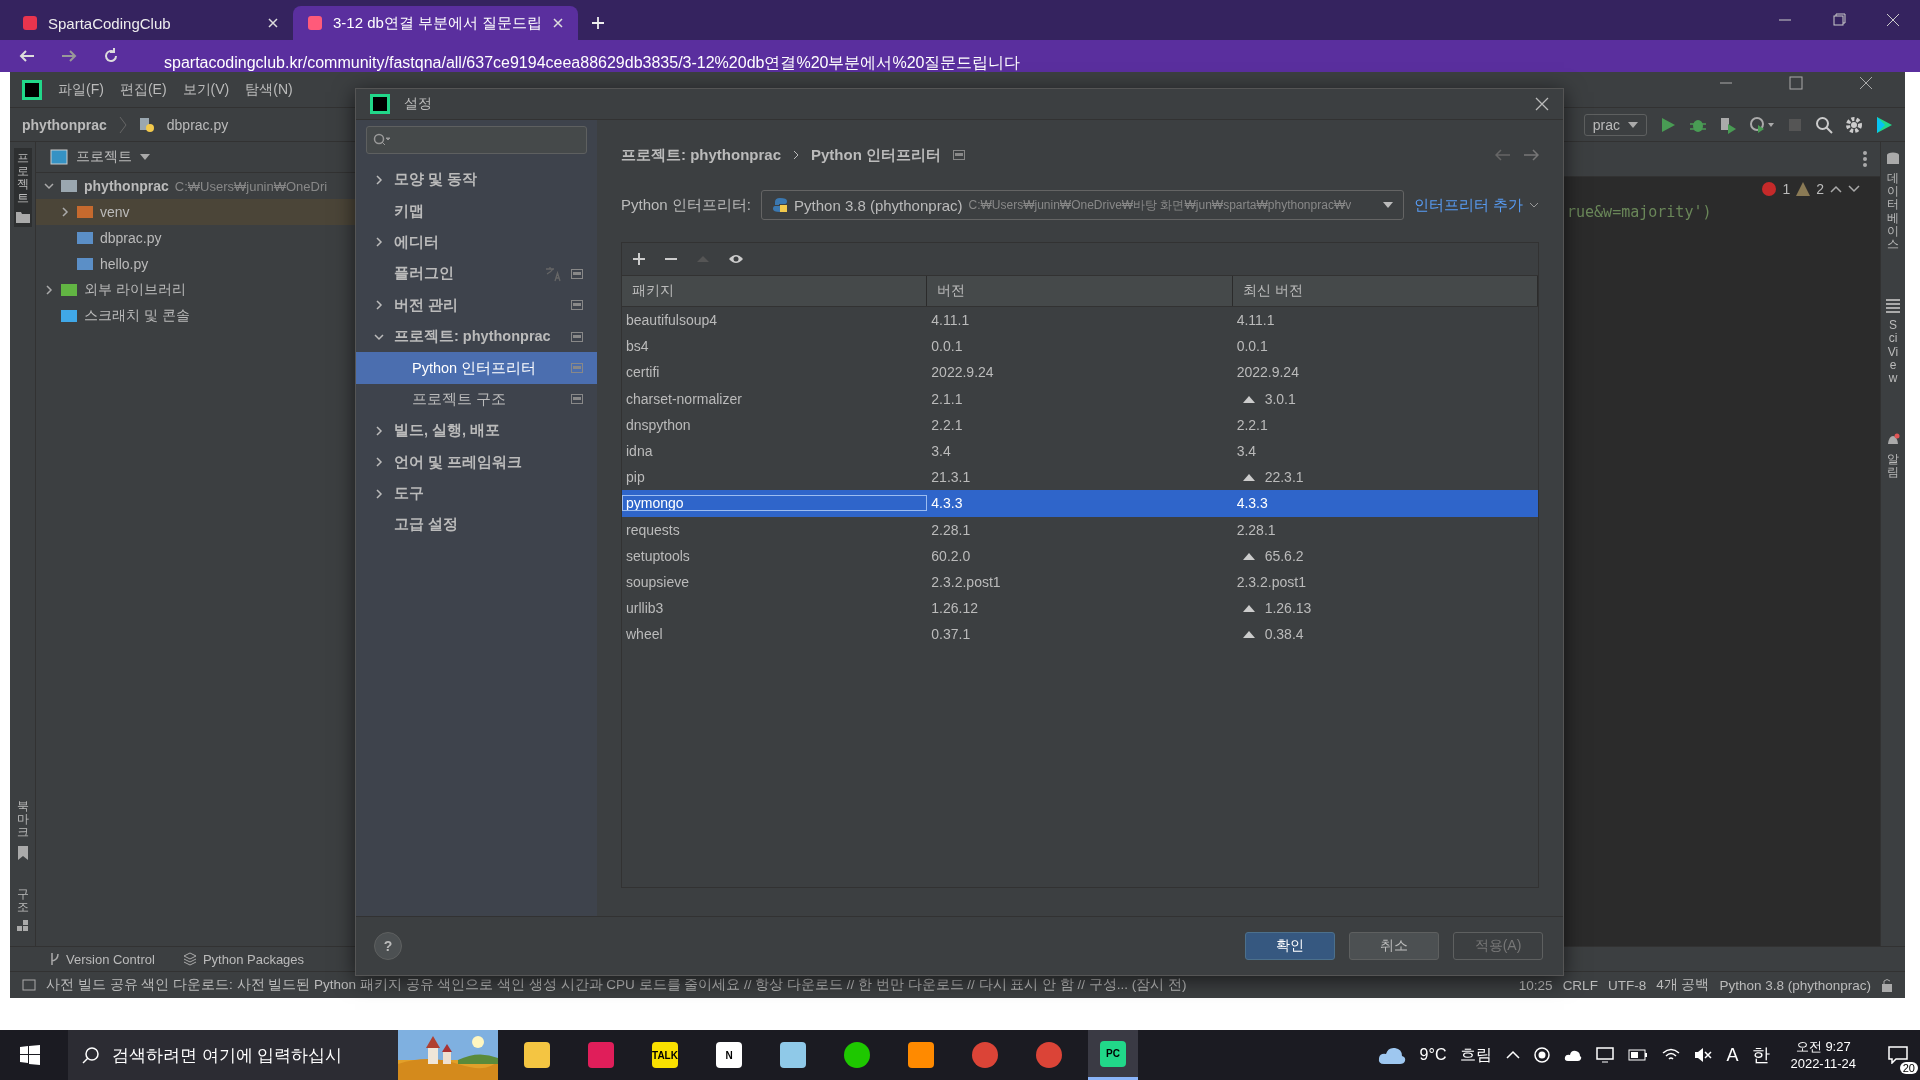  What do you see at coordinates (476, 140) in the screenshot?
I see `search-field` at bounding box center [476, 140].